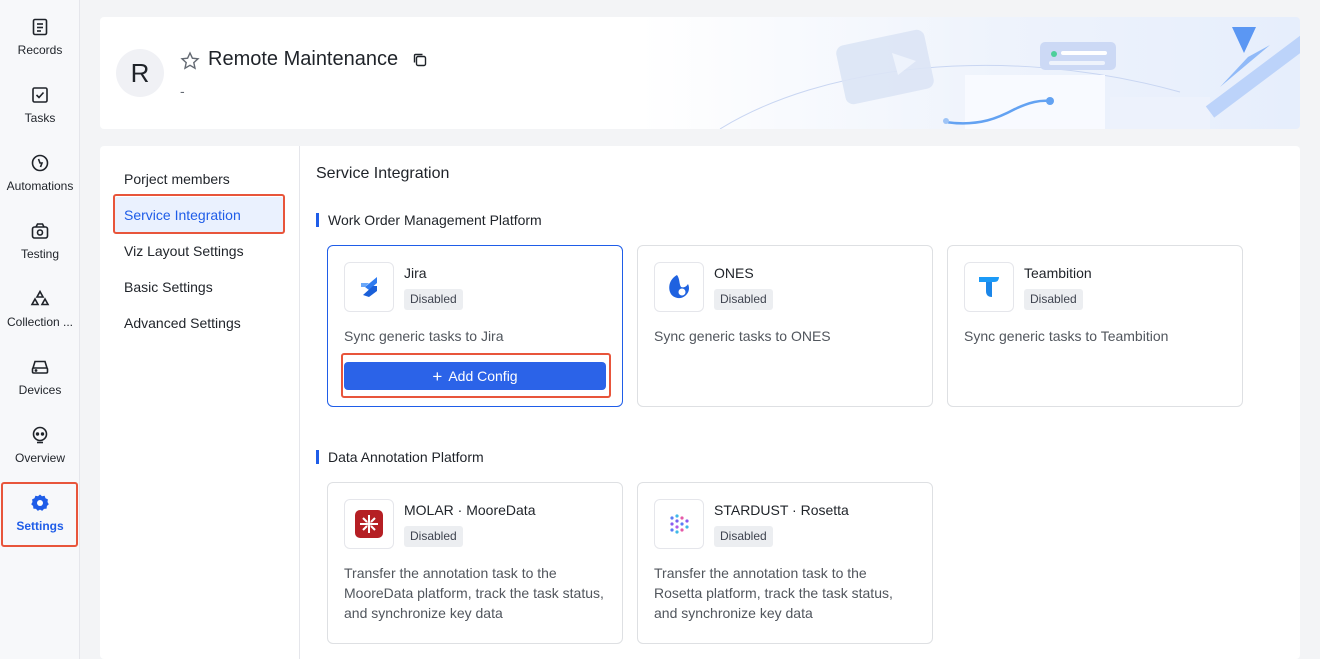 The width and height of the screenshot is (1320, 659). Describe the element at coordinates (415, 273) in the screenshot. I see `card-name: Jira` at that location.